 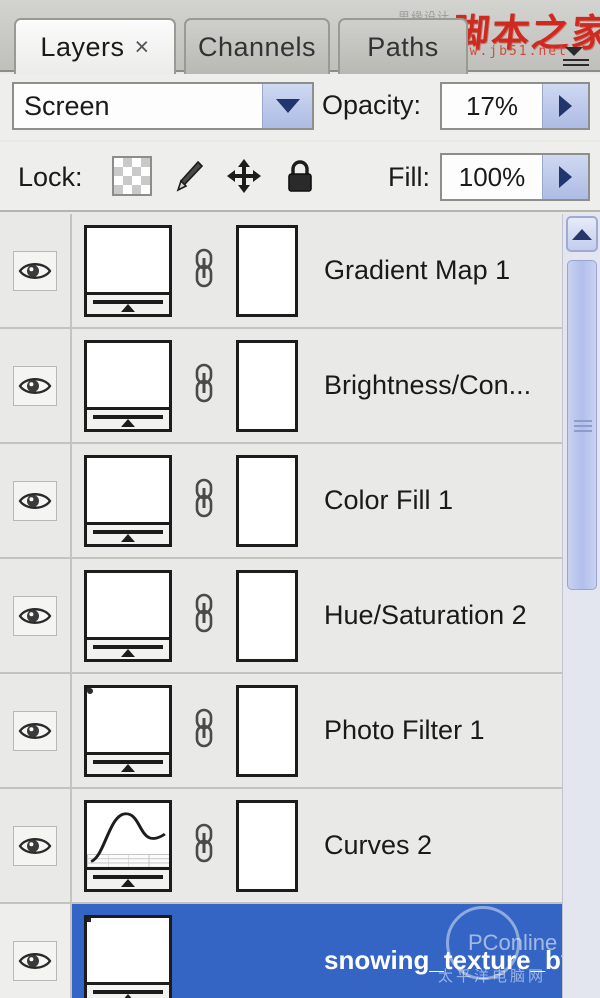 I want to click on layer-row: Gradient Map 1, so click(x=300, y=271).